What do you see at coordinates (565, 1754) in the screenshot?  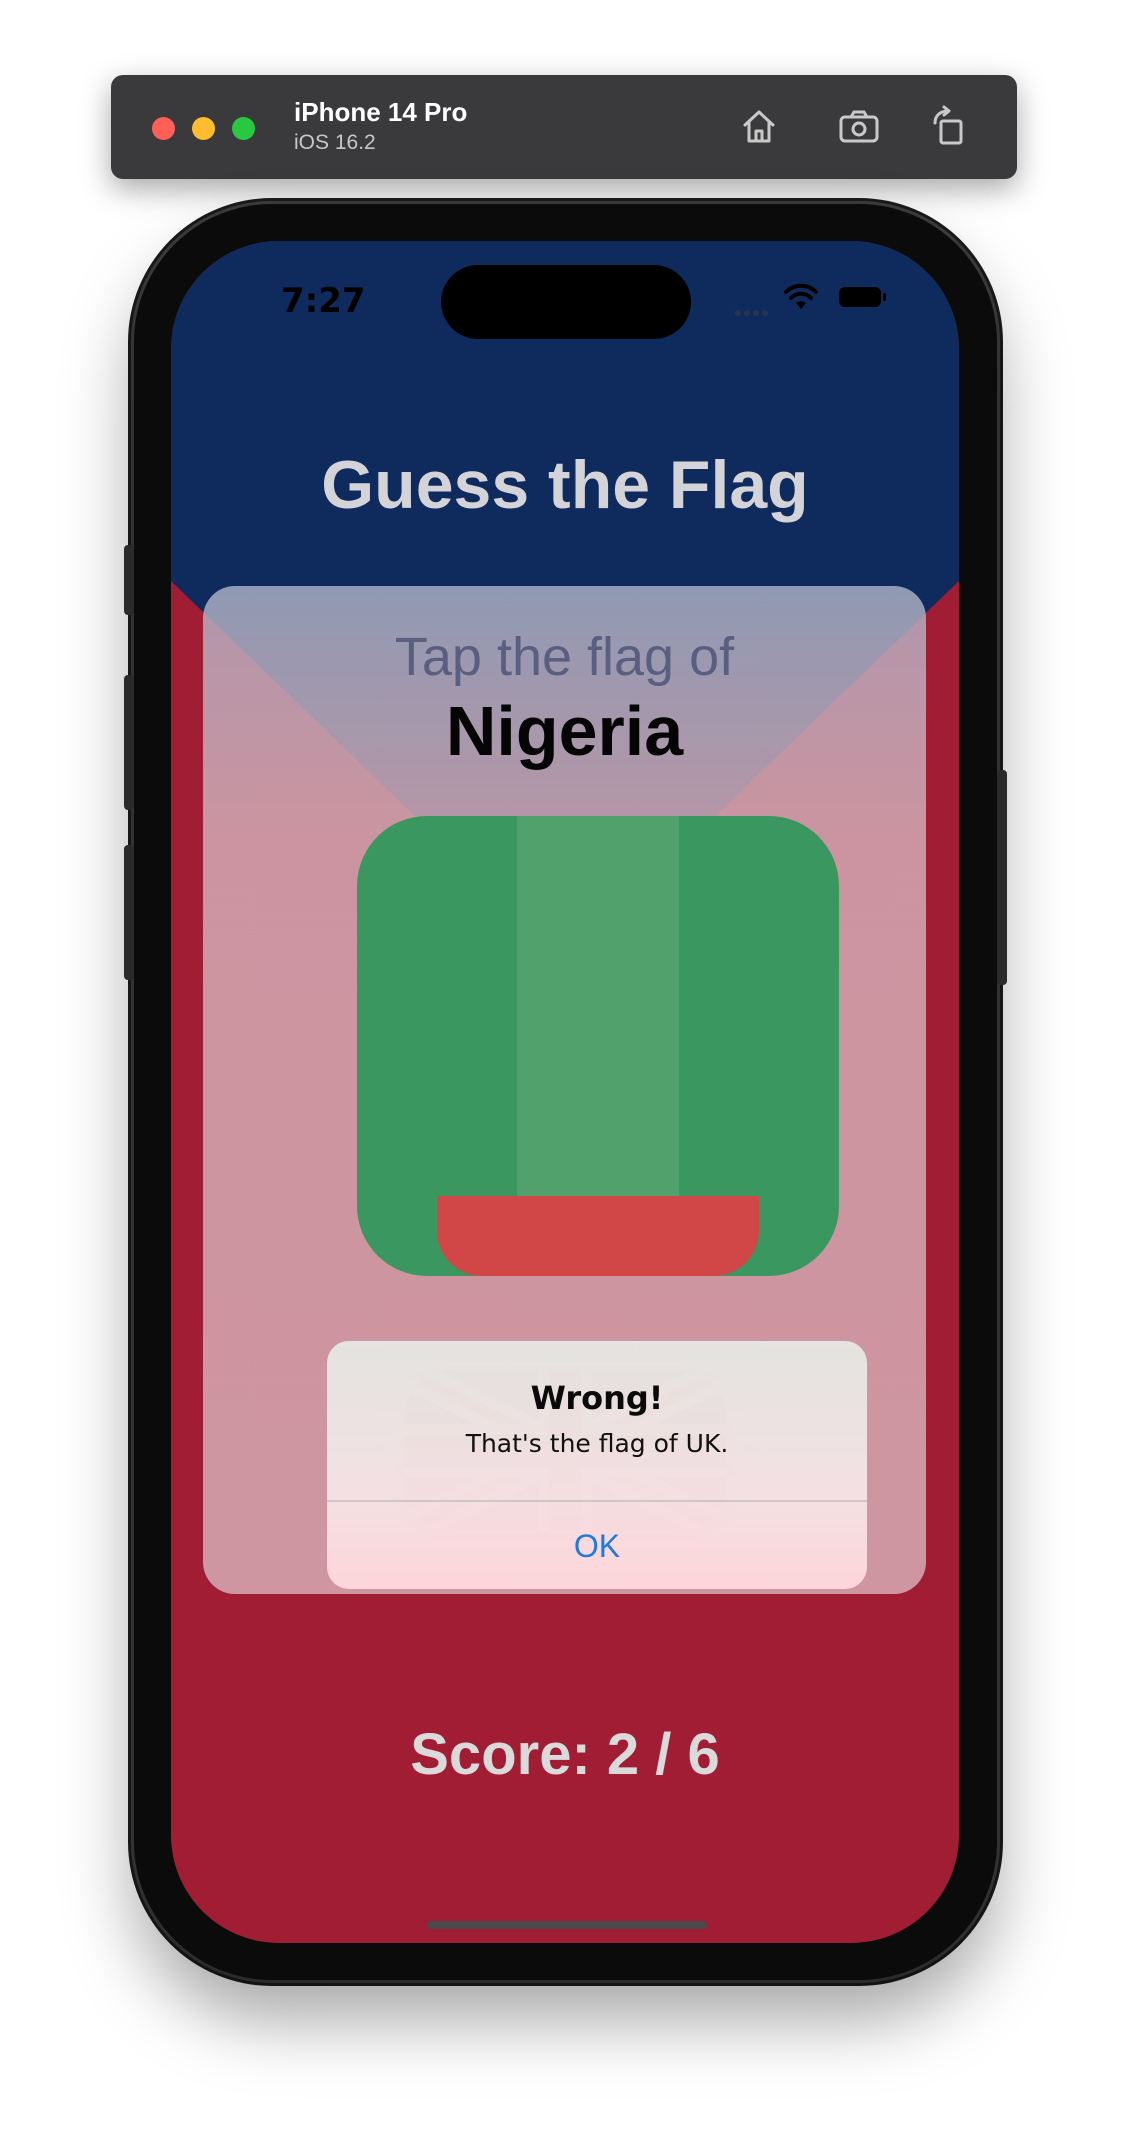 I see `score-label: Score: 2 / 6` at bounding box center [565, 1754].